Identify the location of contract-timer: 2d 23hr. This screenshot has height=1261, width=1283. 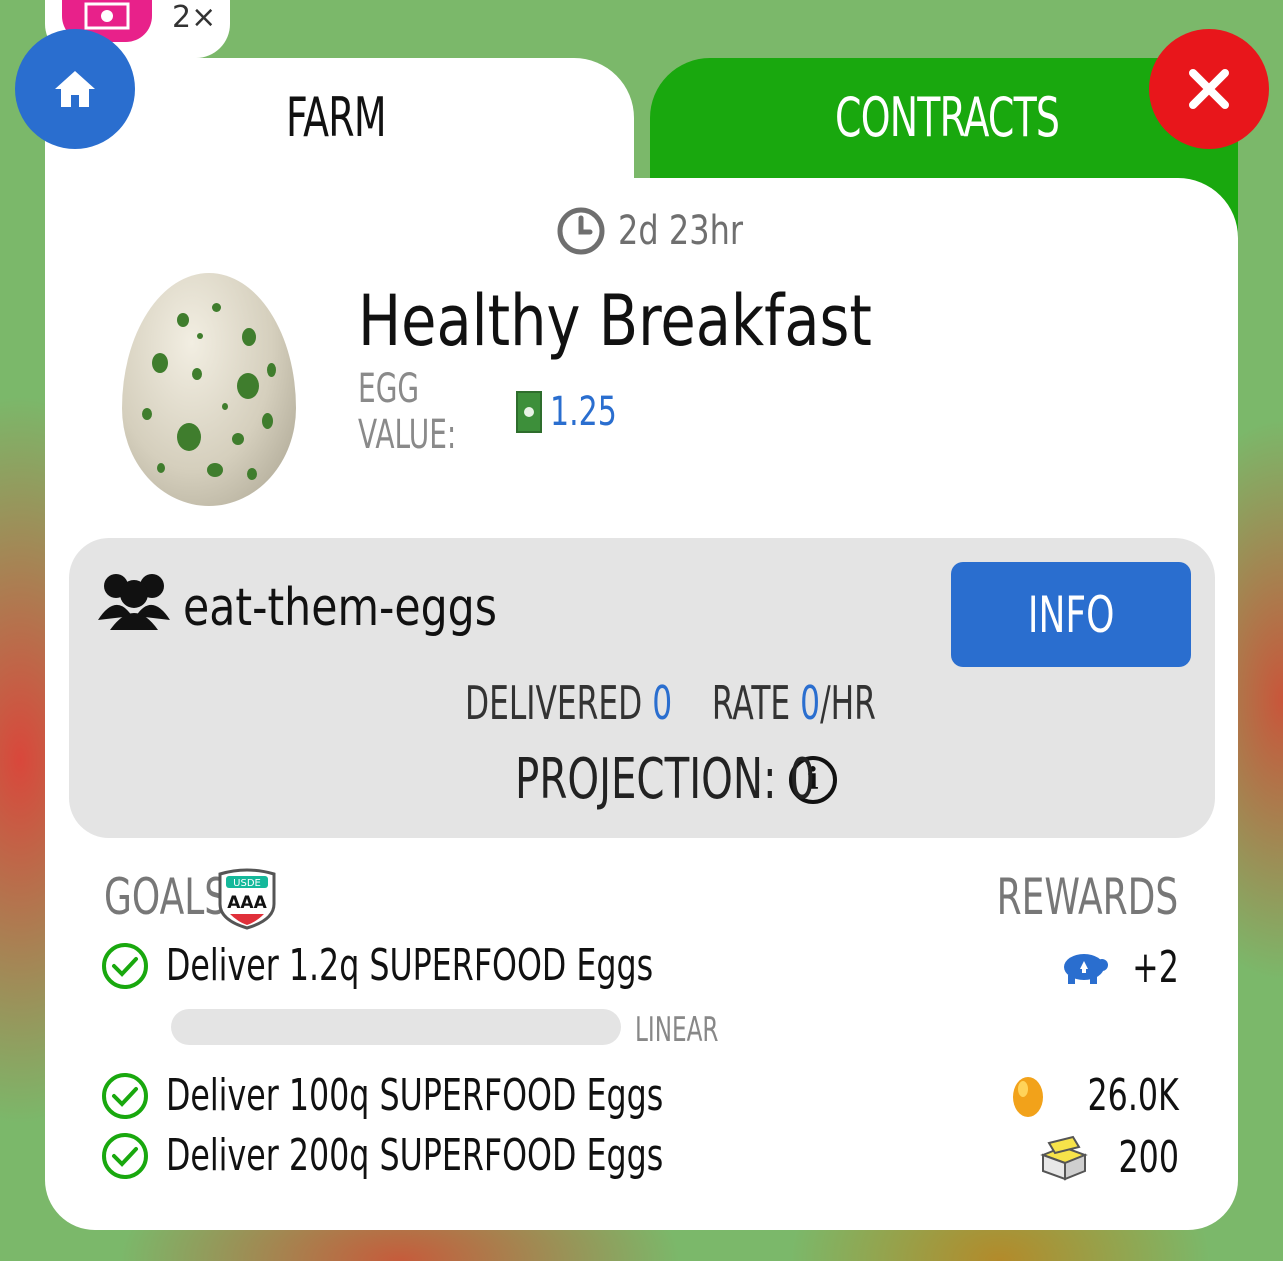
(665, 231).